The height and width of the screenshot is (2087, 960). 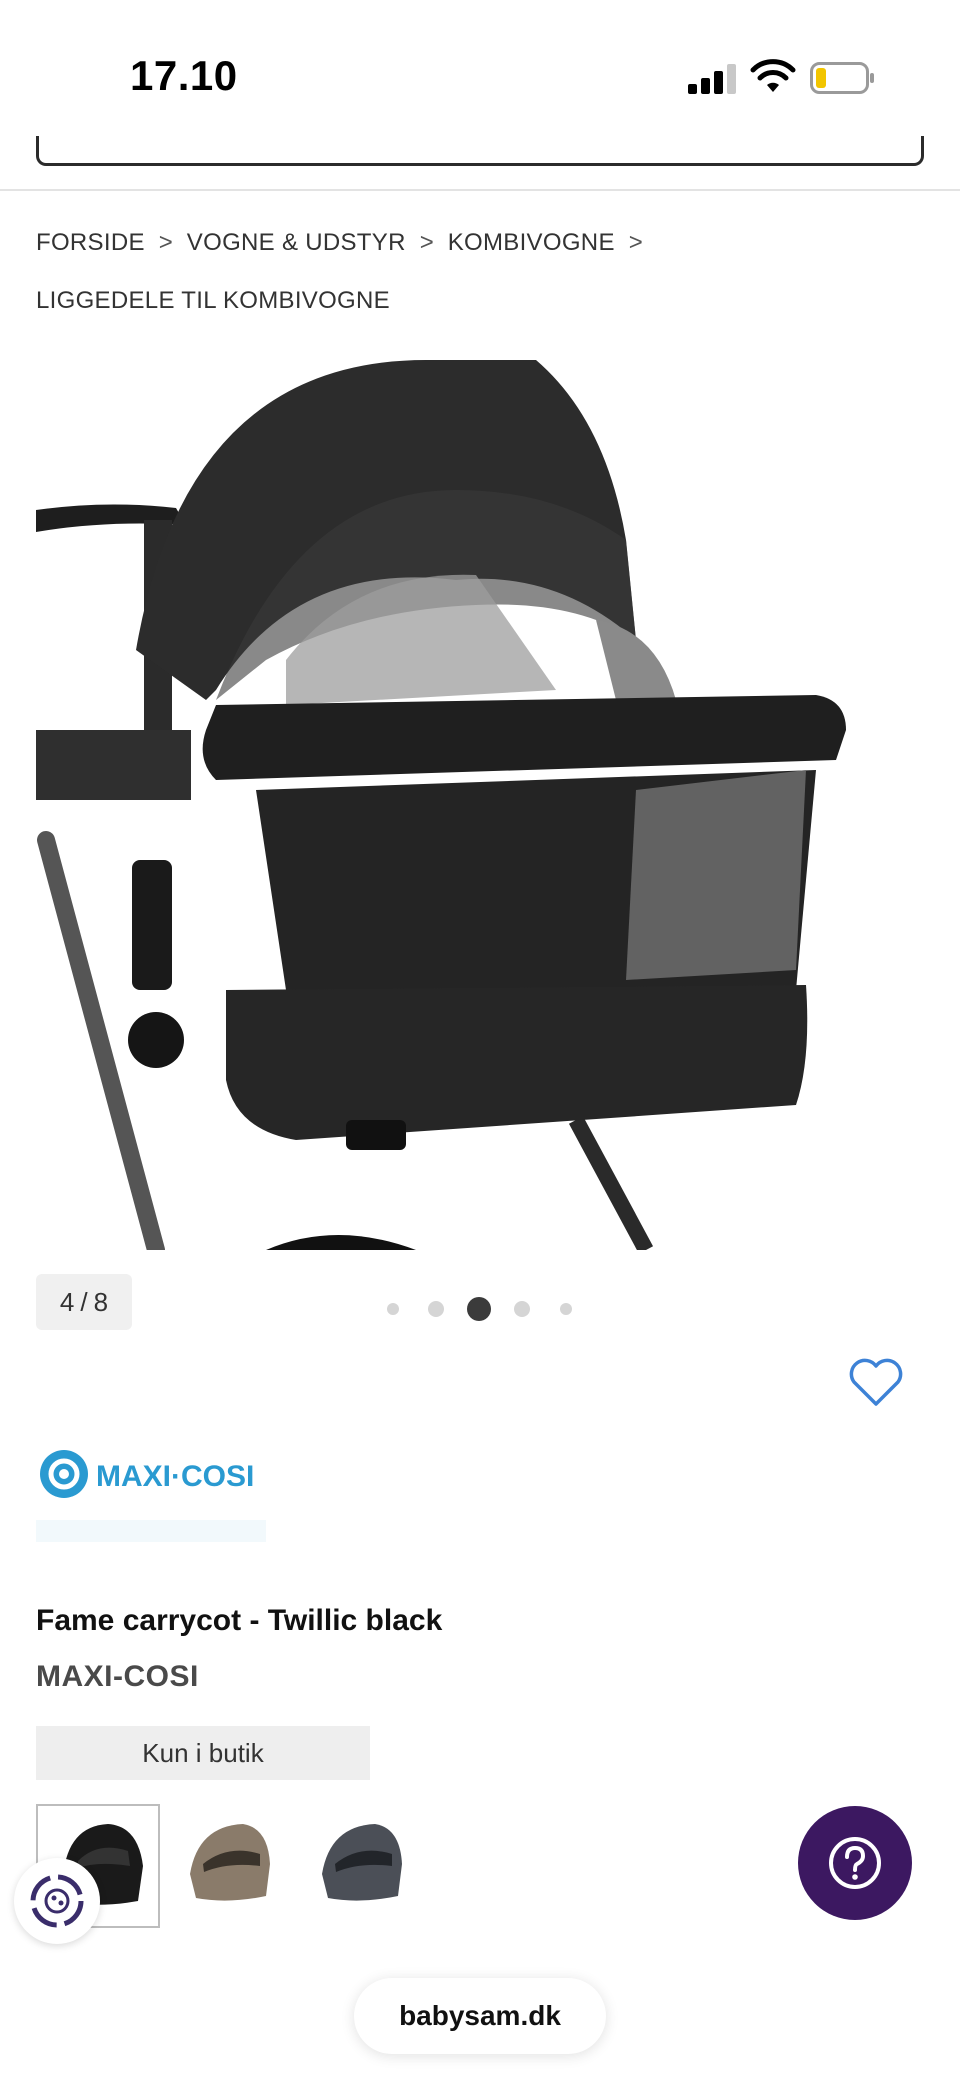 I want to click on breadcrumb-combi-prams: KOMBIVOGNE, so click(x=531, y=243).